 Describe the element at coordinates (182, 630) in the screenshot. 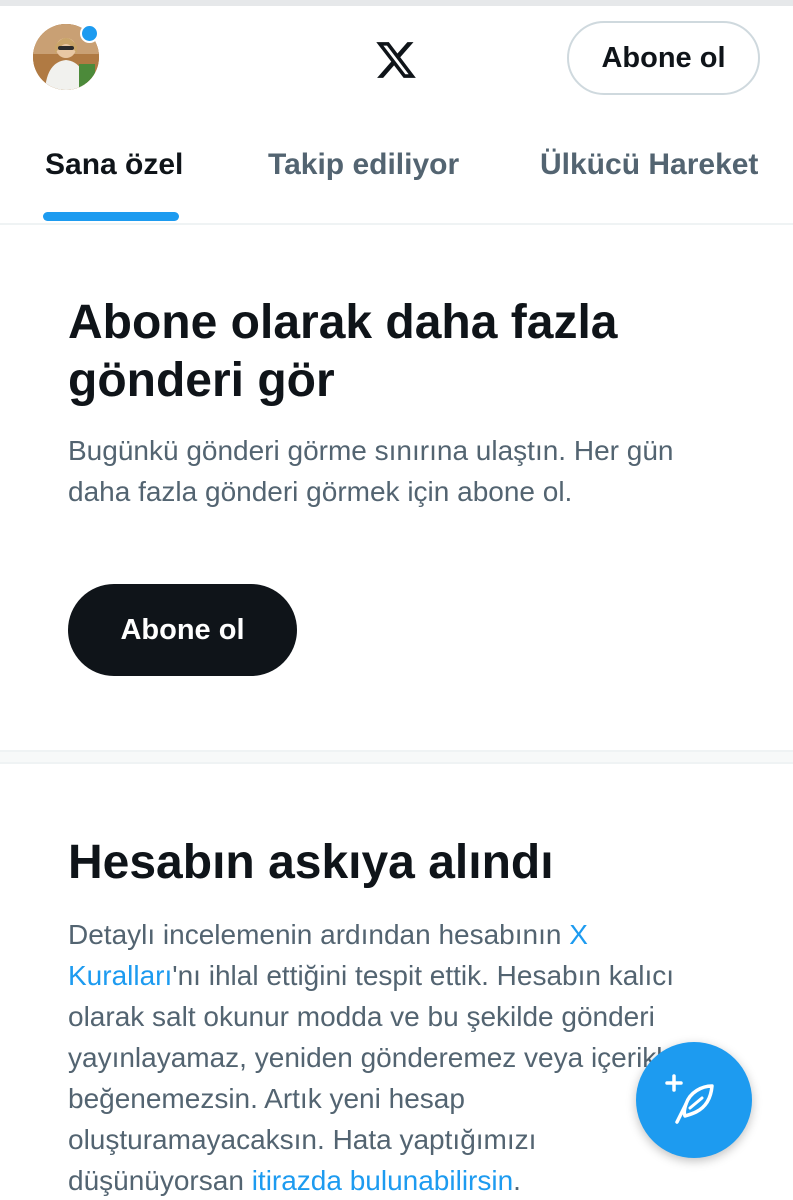

I see `subscribe-prompt-button: Abone ol` at that location.